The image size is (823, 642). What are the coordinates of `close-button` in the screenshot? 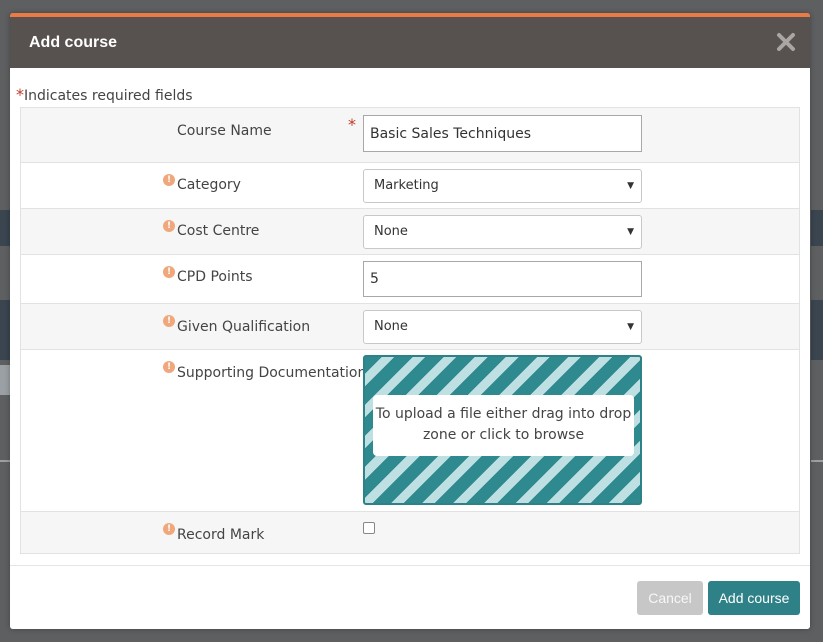 It's located at (786, 42).